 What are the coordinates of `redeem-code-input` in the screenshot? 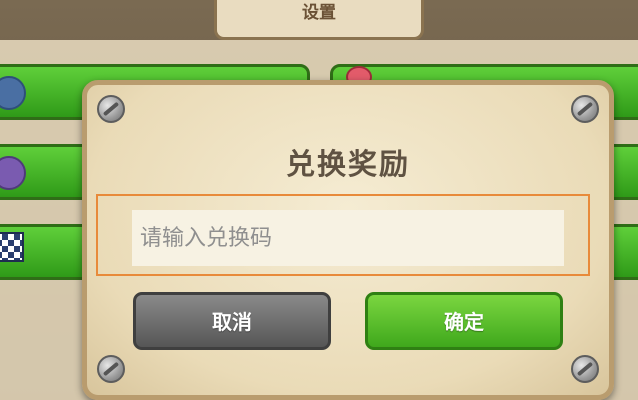 It's located at (348, 238).